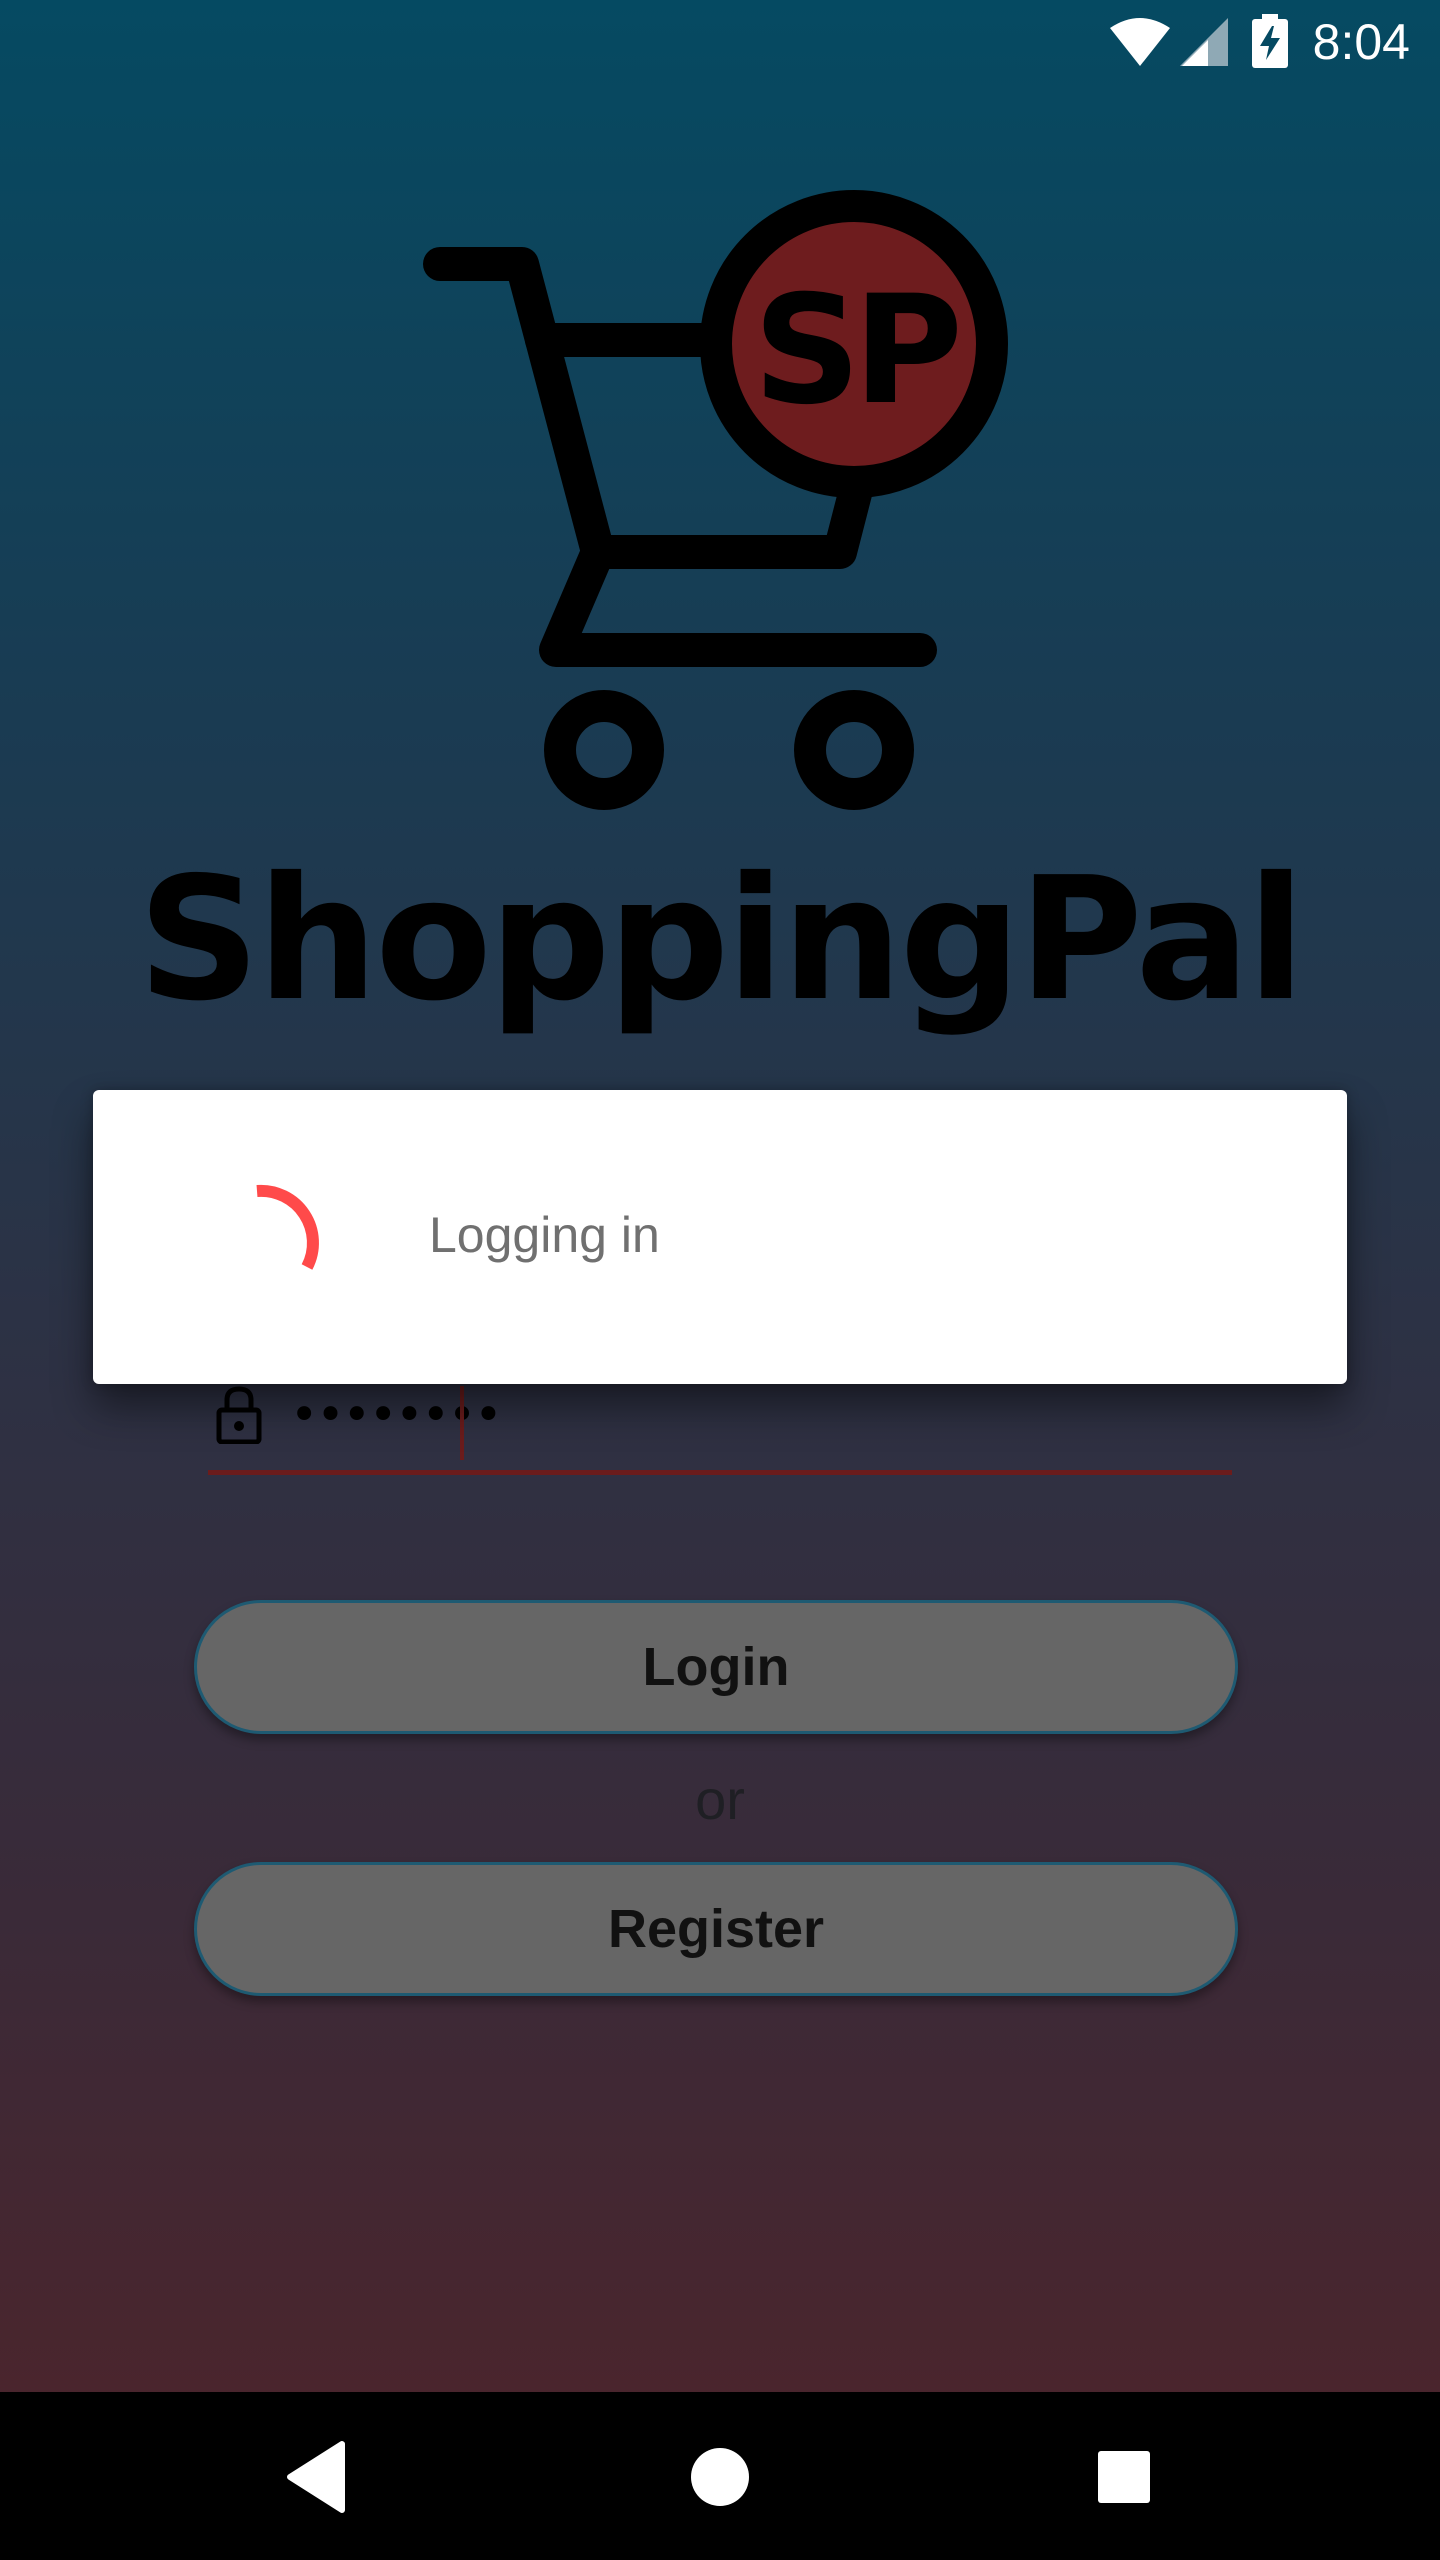 This screenshot has width=1440, height=2560. Describe the element at coordinates (283, 1225) in the screenshot. I see `progress-spinner` at that location.